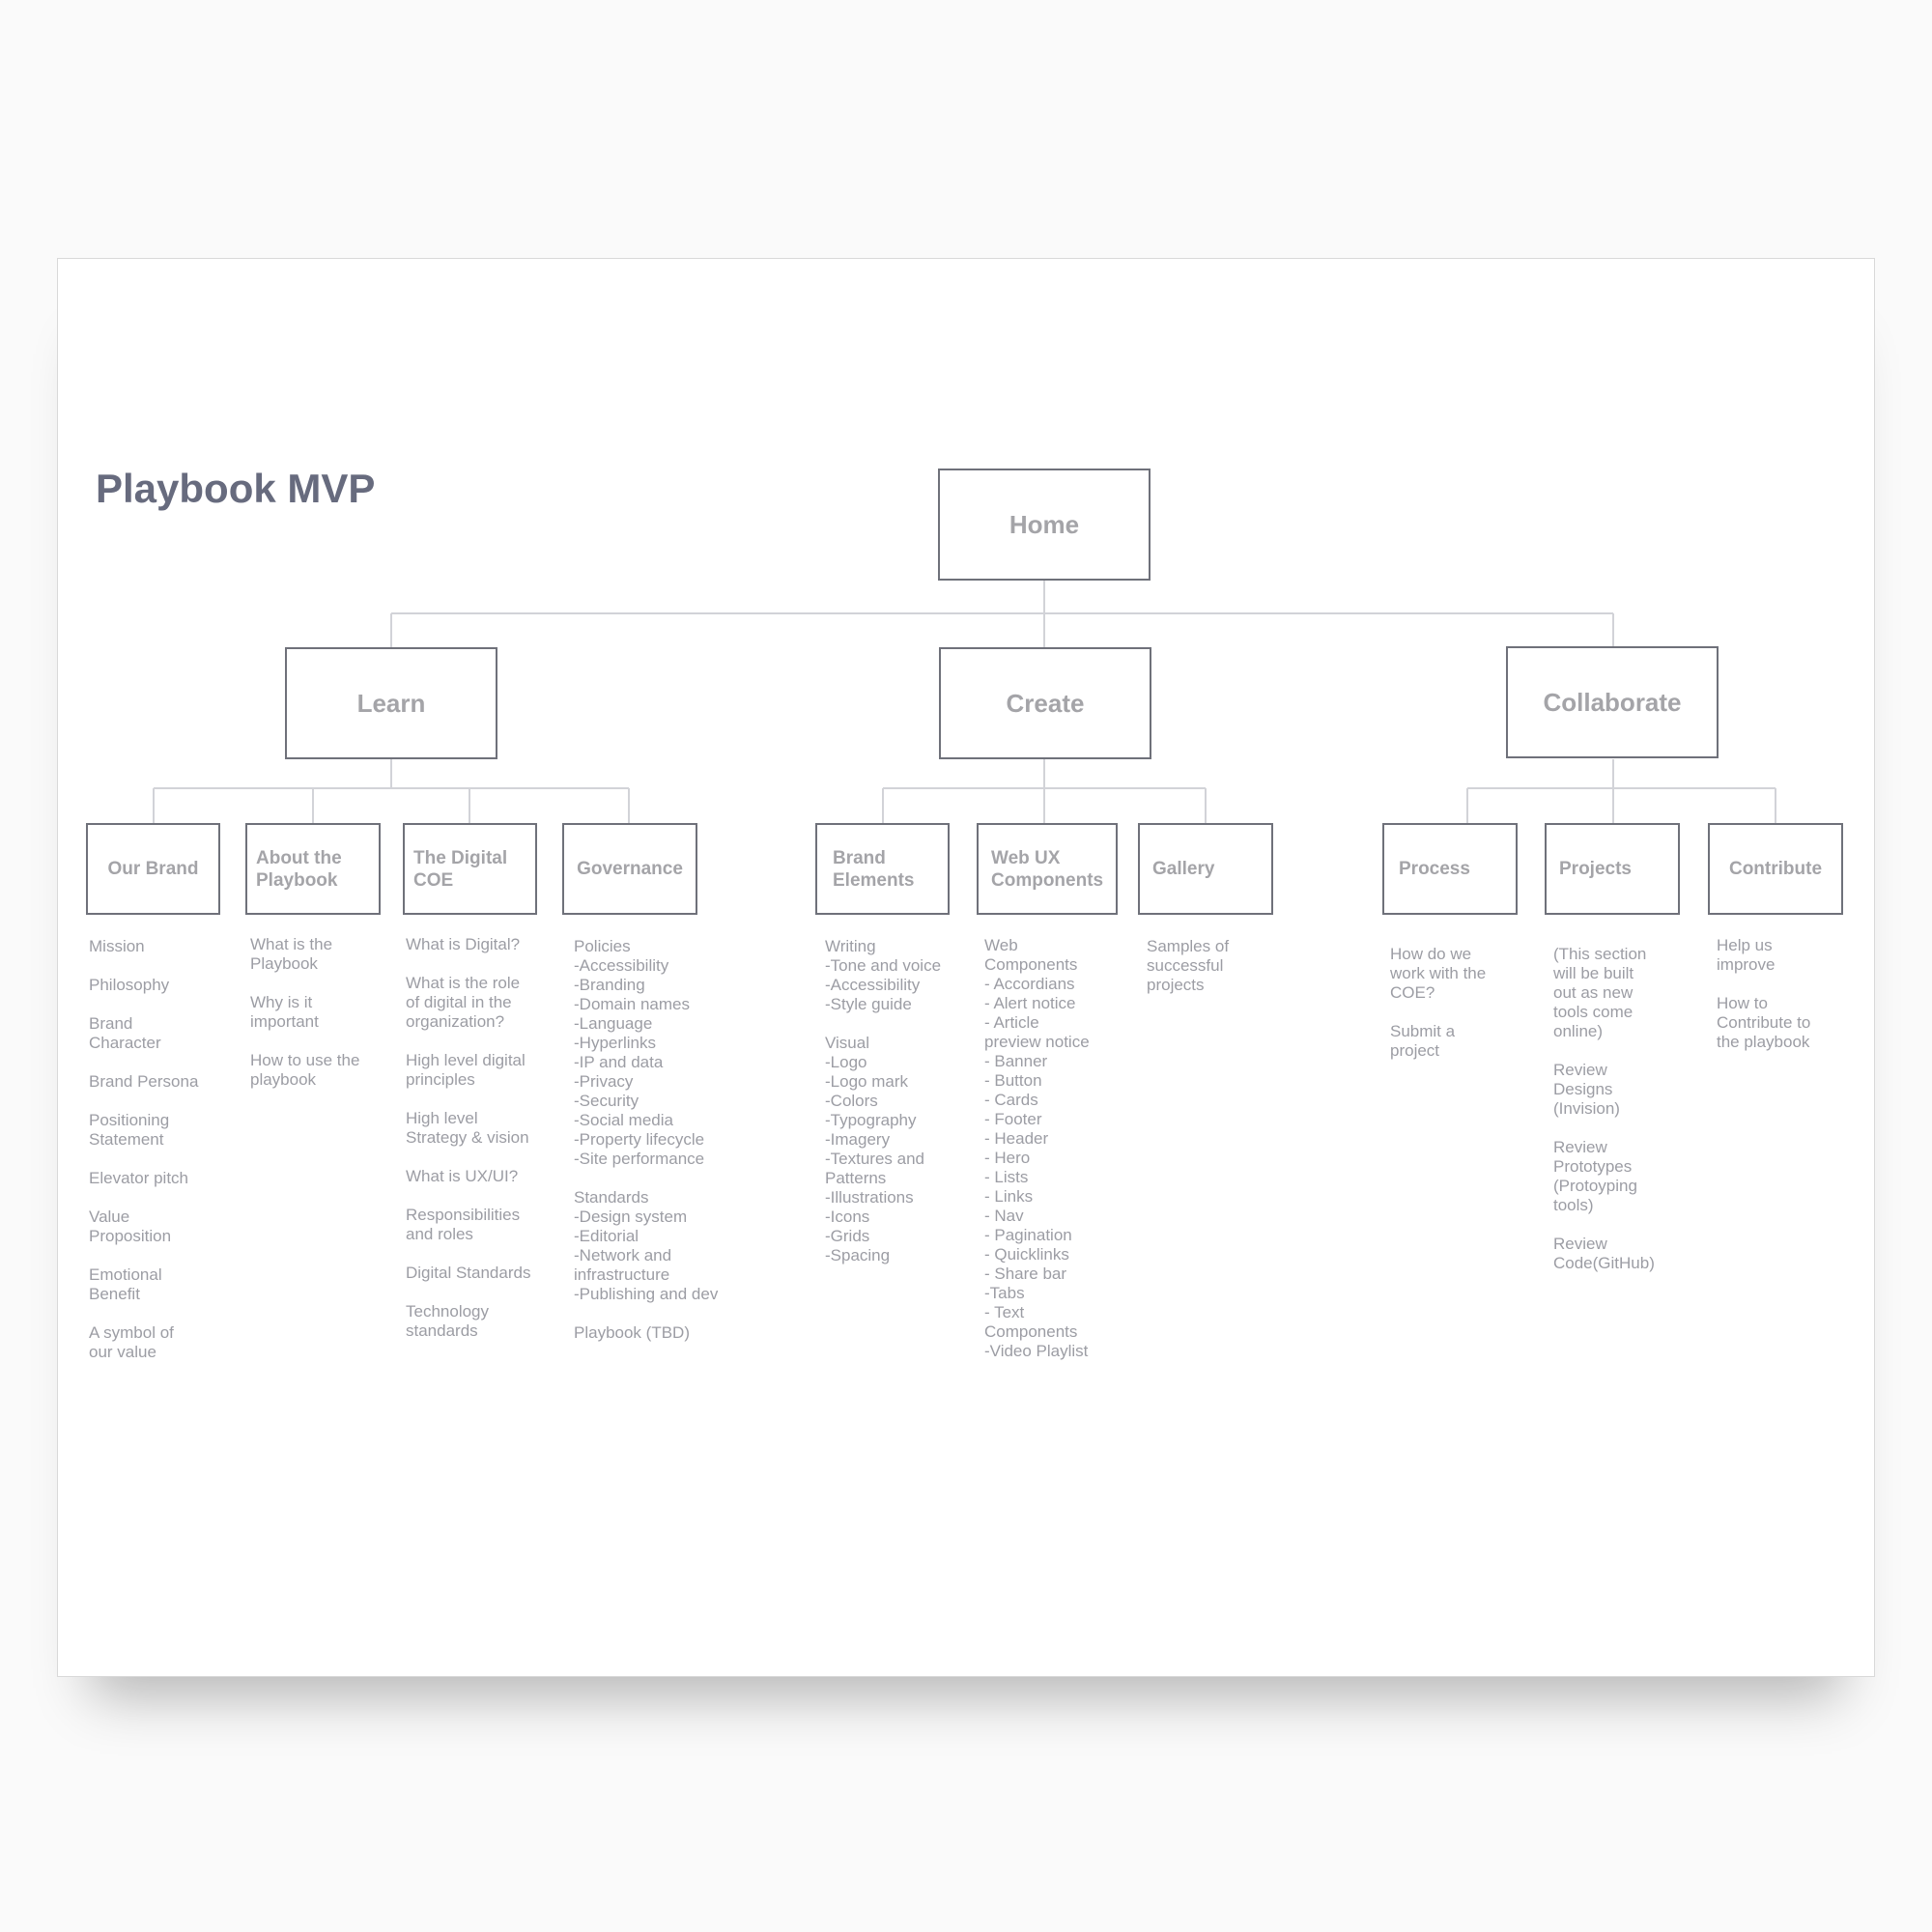  I want to click on list-item: Submit a project, so click(1423, 1041).